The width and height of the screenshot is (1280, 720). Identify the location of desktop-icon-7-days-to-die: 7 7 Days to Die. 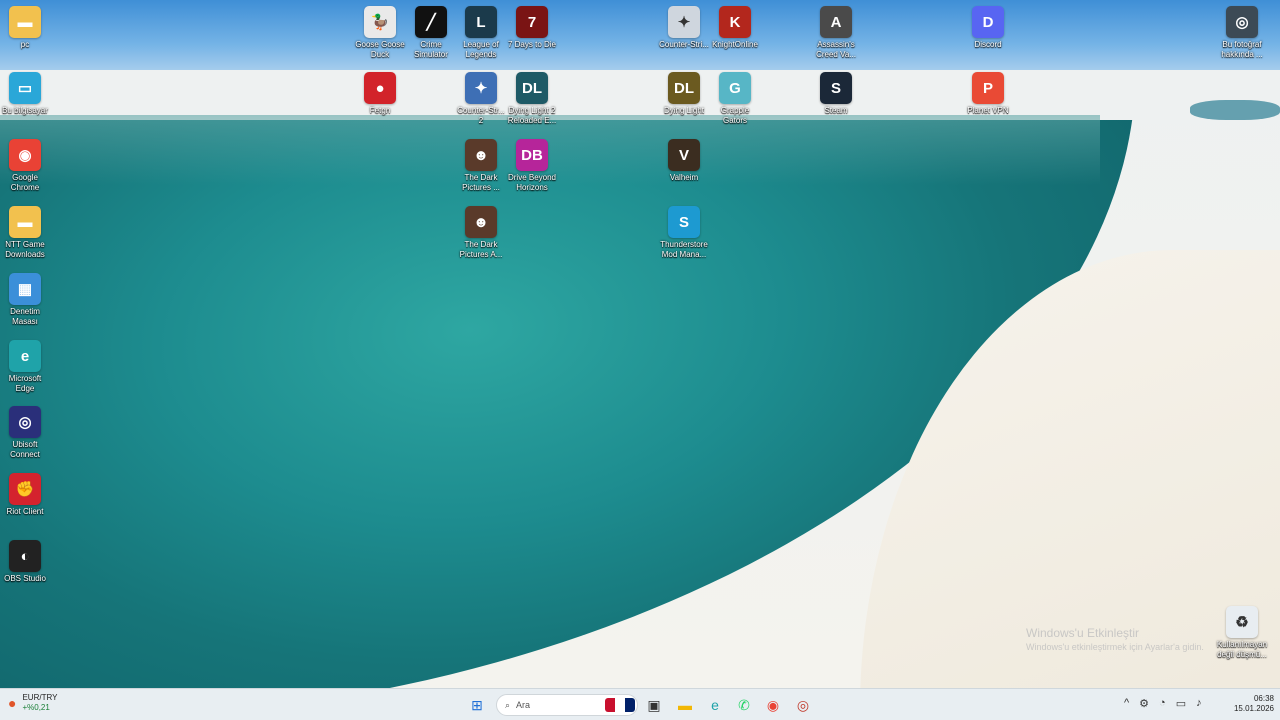
(532, 28).